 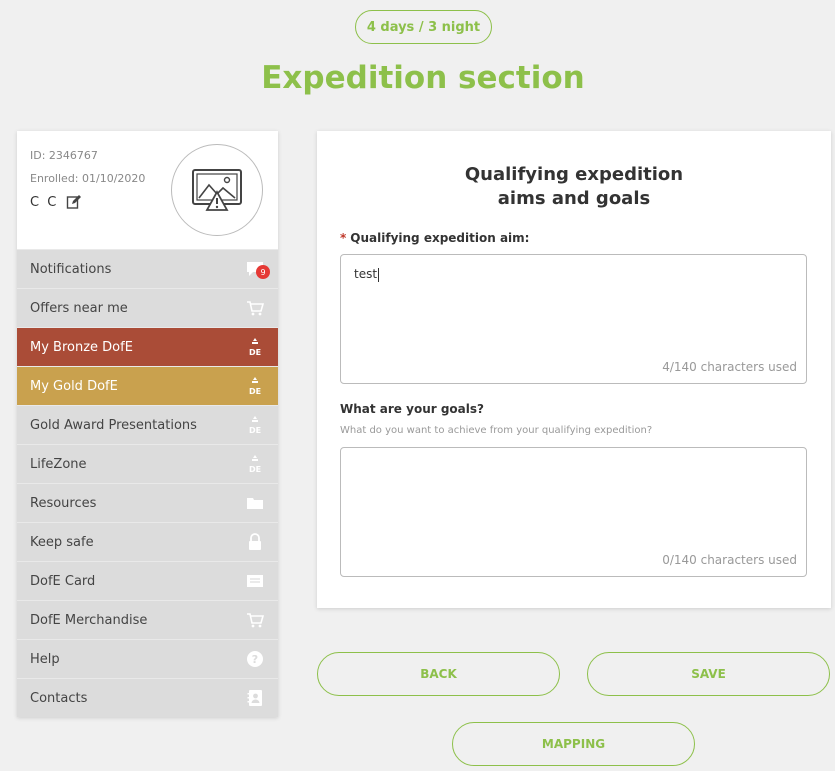 What do you see at coordinates (147, 658) in the screenshot?
I see `sidebar-item-help: Help ?` at bounding box center [147, 658].